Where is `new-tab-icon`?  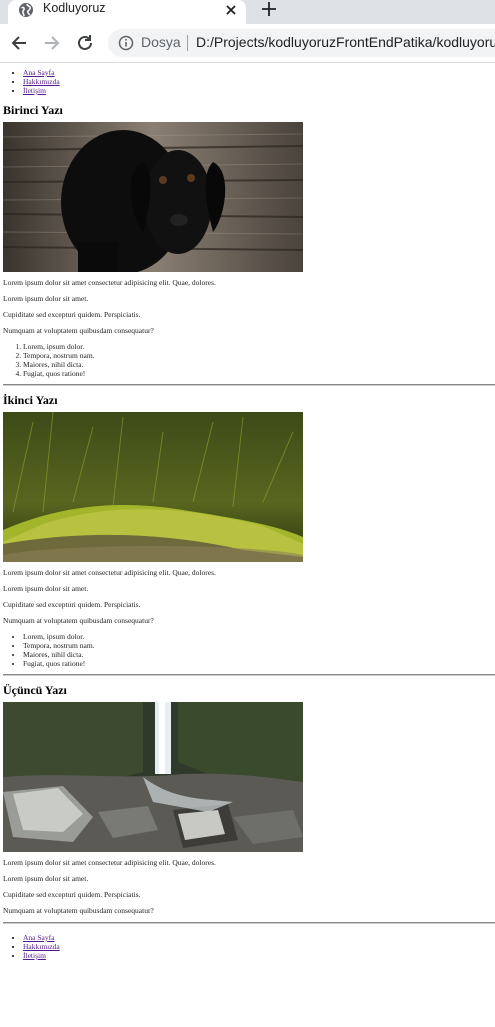
new-tab-icon is located at coordinates (269, 9).